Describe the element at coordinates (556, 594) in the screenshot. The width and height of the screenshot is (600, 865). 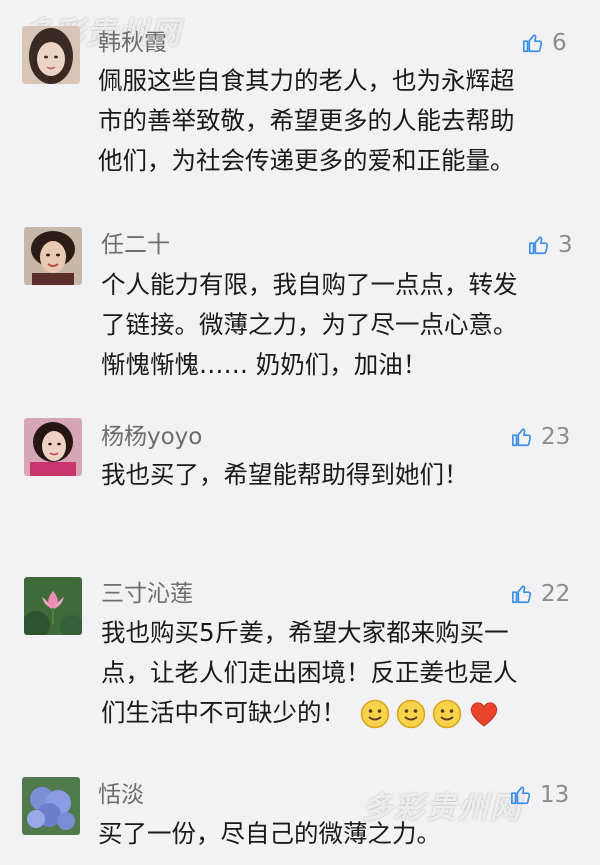
I see `like-count: 22` at that location.